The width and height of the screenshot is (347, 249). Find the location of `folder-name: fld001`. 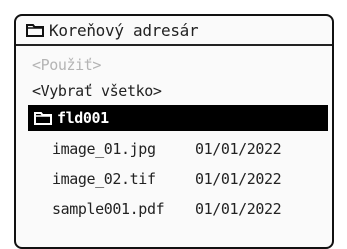

folder-name: fld001 is located at coordinates (83, 118).